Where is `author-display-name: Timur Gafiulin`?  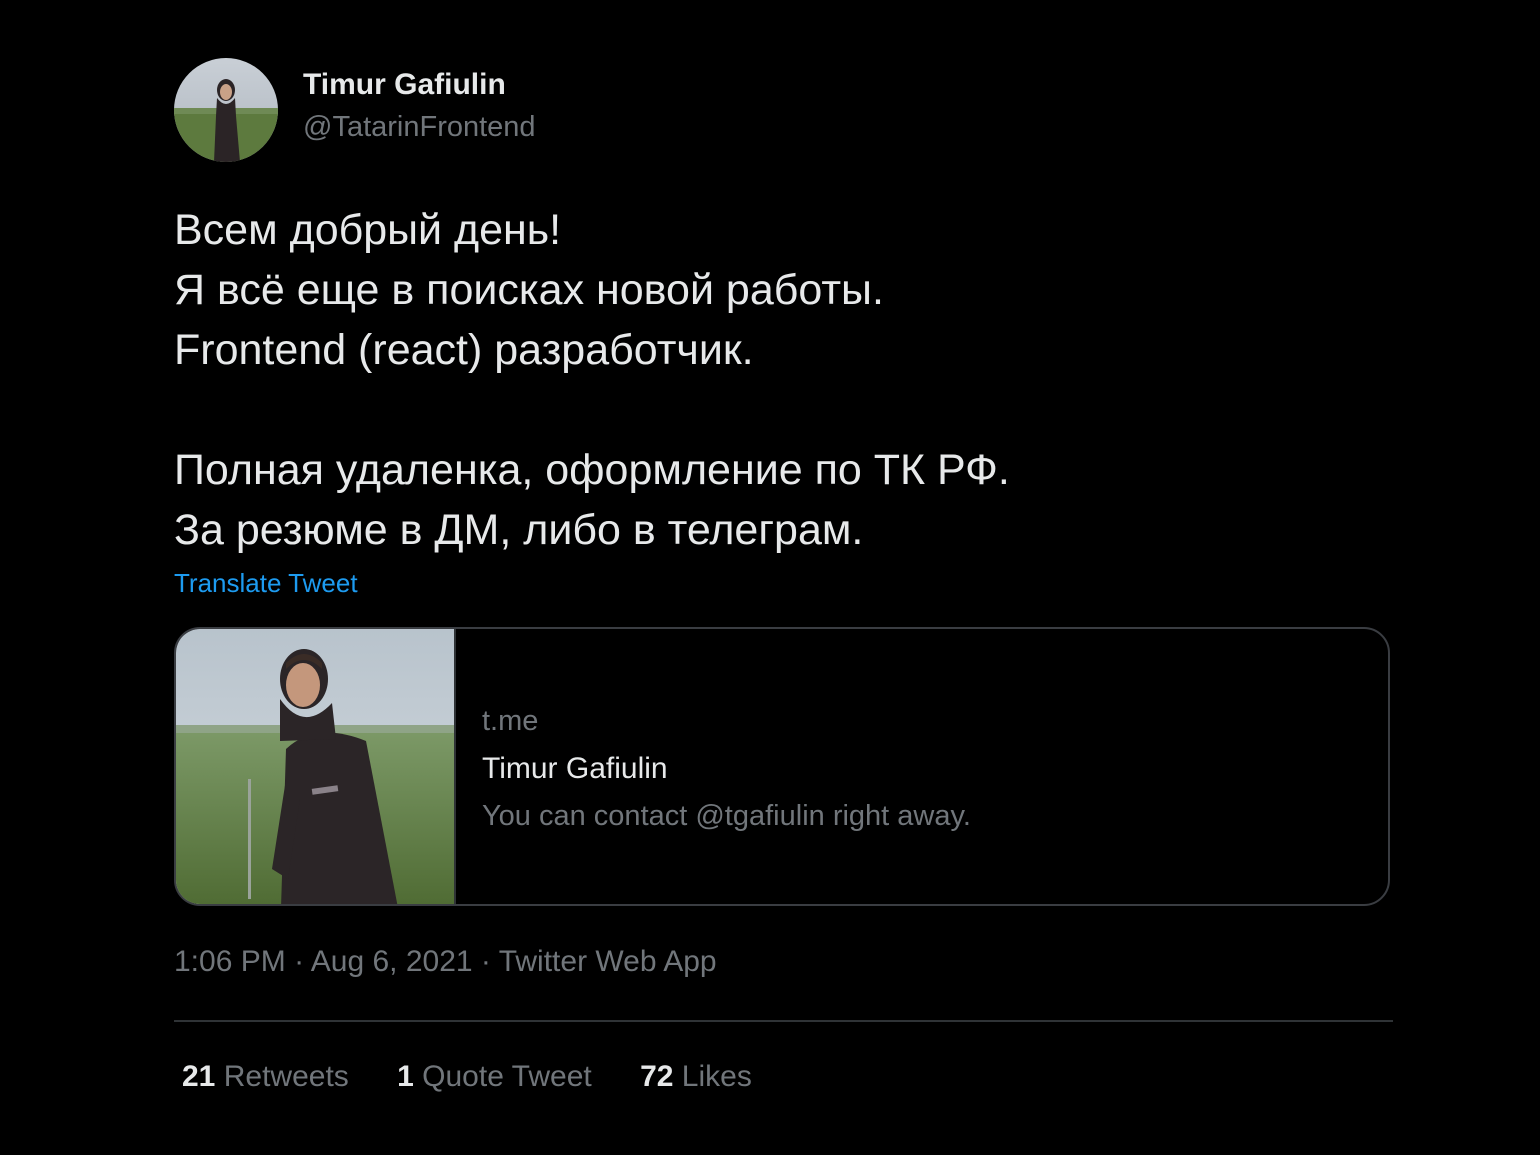 author-display-name: Timur Gafiulin is located at coordinates (404, 85).